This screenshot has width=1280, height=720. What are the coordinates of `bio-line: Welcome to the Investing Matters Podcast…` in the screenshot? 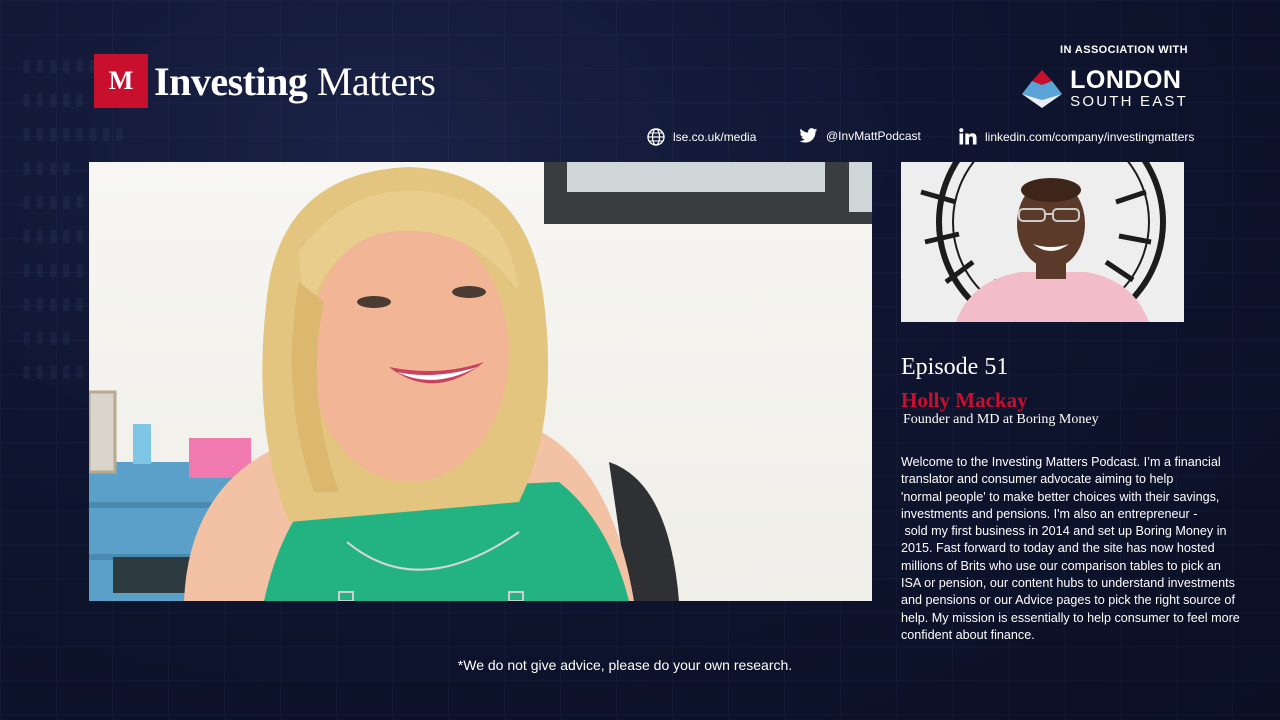 It's located at (1061, 462).